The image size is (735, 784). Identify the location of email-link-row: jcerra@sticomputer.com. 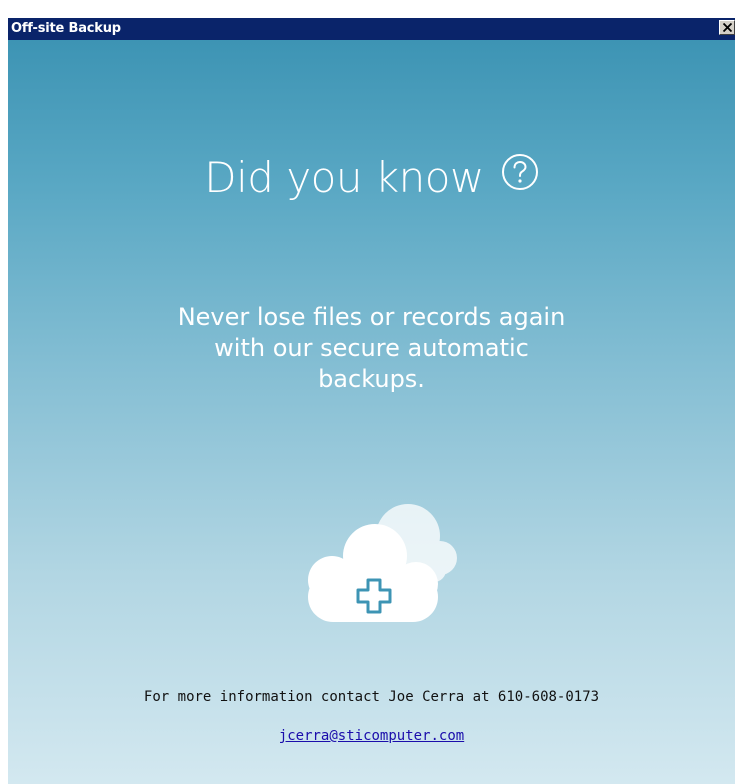
(371, 736).